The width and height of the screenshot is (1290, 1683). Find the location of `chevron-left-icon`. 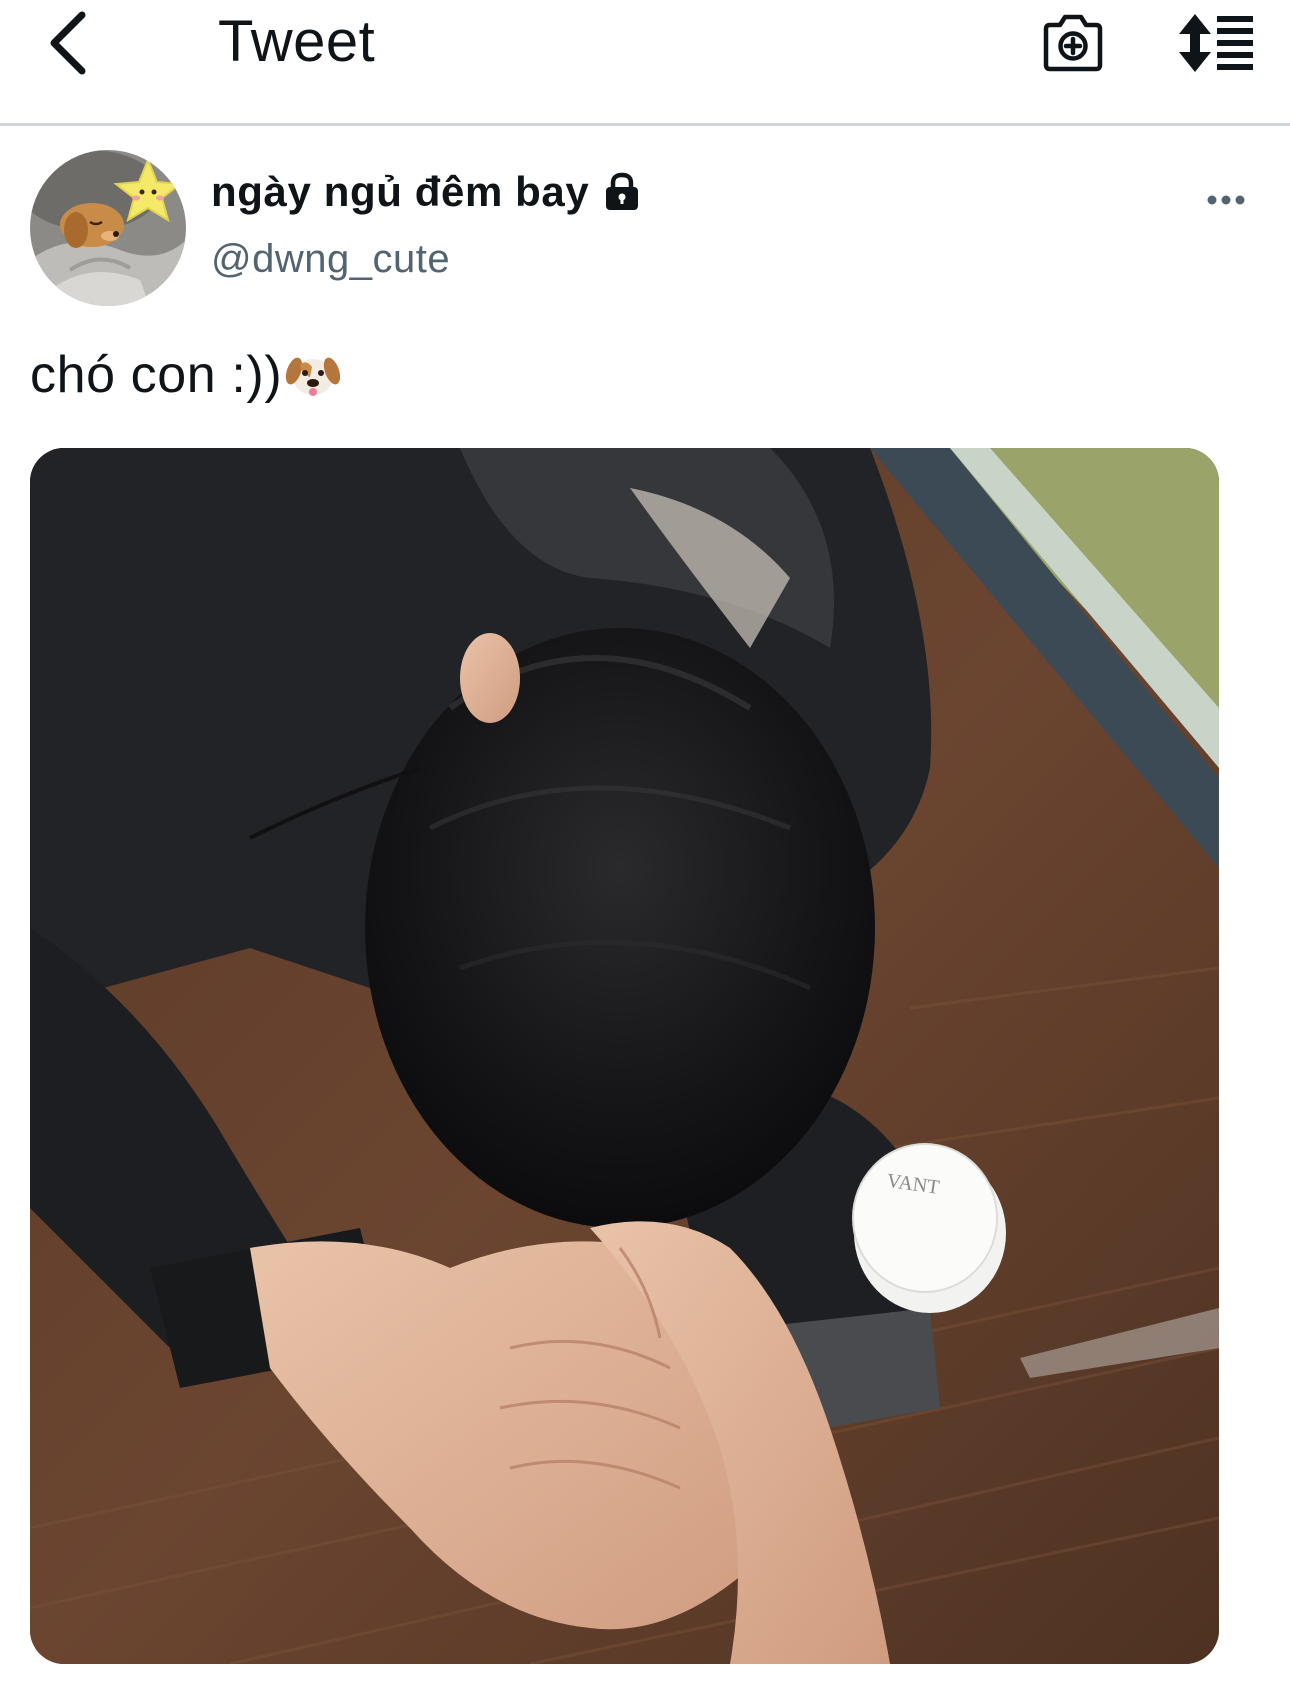

chevron-left-icon is located at coordinates (68, 43).